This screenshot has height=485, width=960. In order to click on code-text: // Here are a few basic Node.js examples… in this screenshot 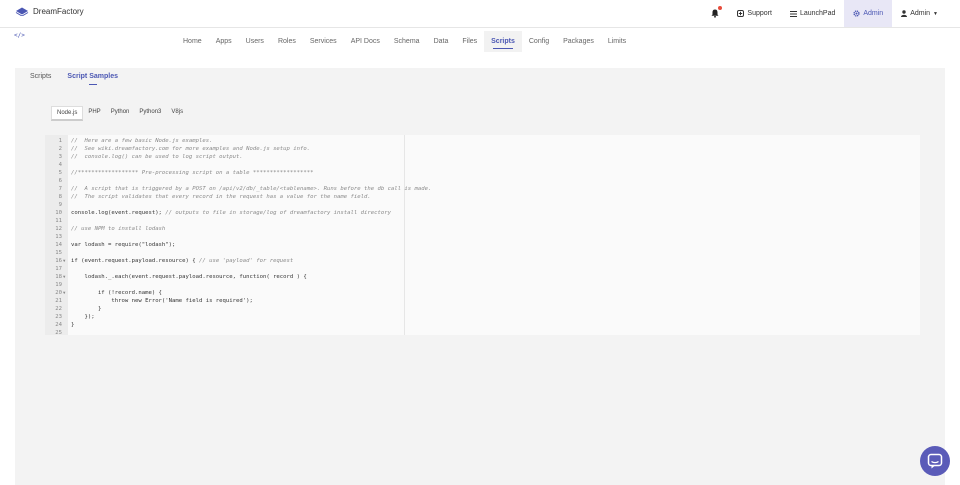, I will do `click(142, 141)`.